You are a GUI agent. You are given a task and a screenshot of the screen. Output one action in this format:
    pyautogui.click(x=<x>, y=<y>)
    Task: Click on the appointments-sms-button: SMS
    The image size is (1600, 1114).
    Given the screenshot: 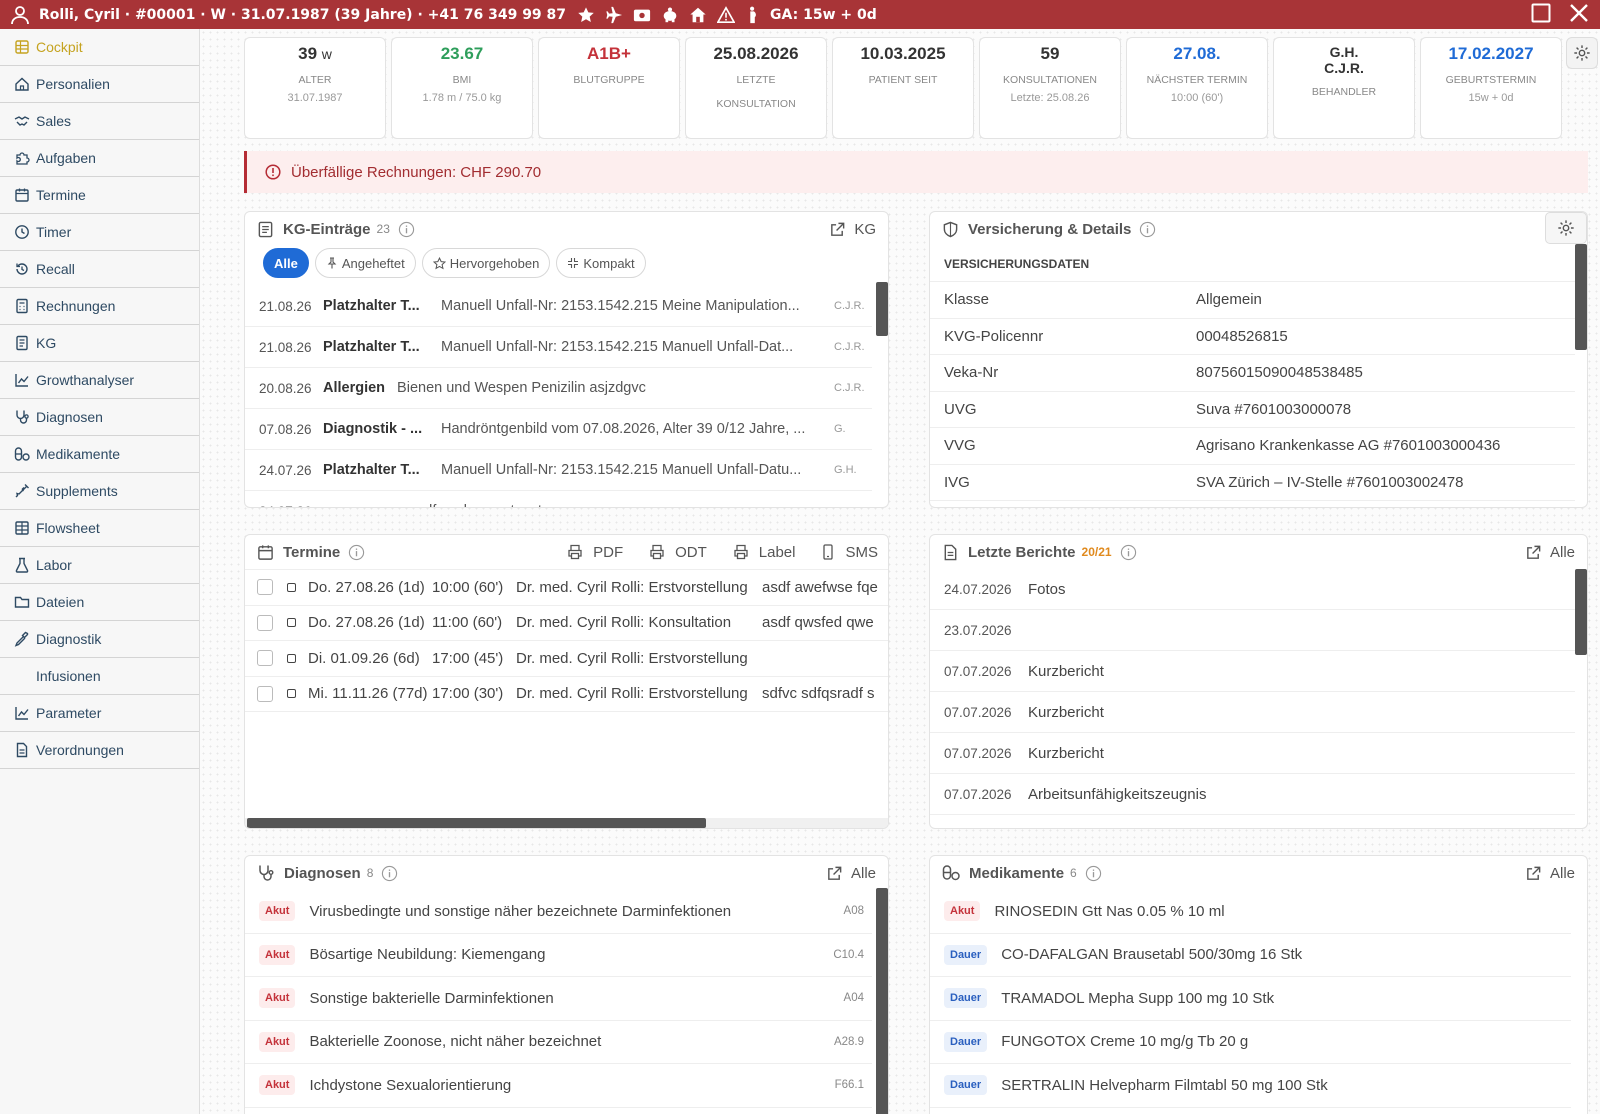 What is the action you would take?
    pyautogui.click(x=849, y=552)
    